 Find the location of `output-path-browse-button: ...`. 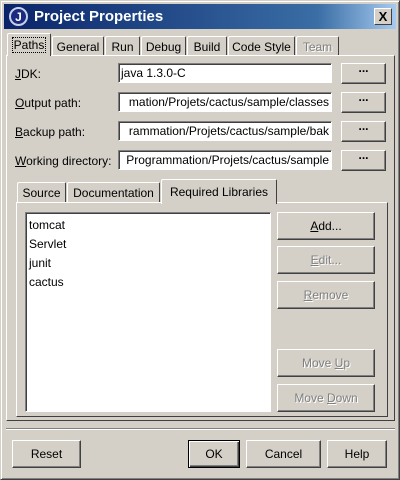

output-path-browse-button: ... is located at coordinates (363, 102).